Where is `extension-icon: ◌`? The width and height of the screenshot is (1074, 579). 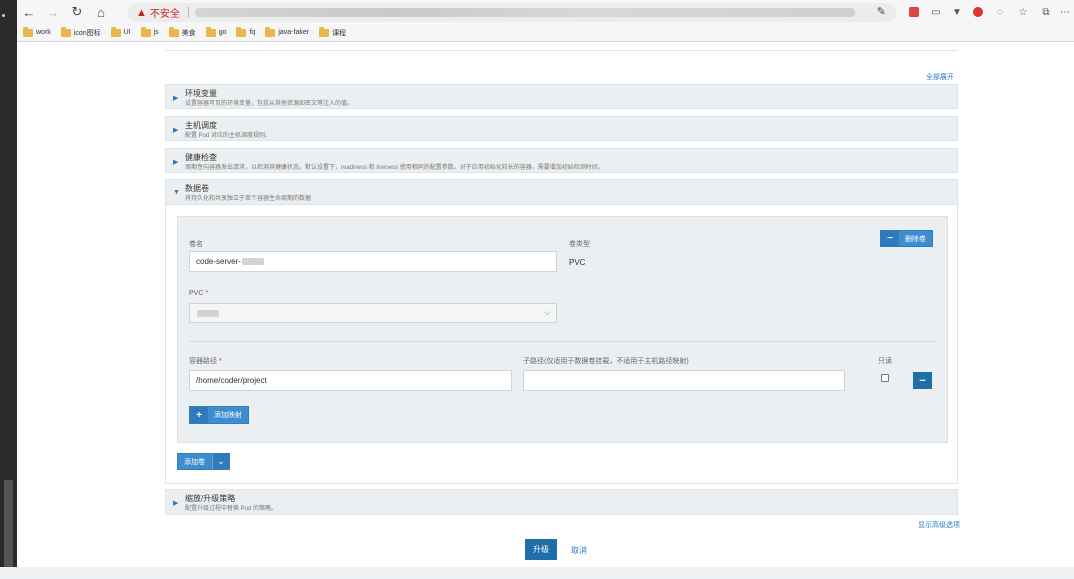 extension-icon: ◌ is located at coordinates (1000, 12).